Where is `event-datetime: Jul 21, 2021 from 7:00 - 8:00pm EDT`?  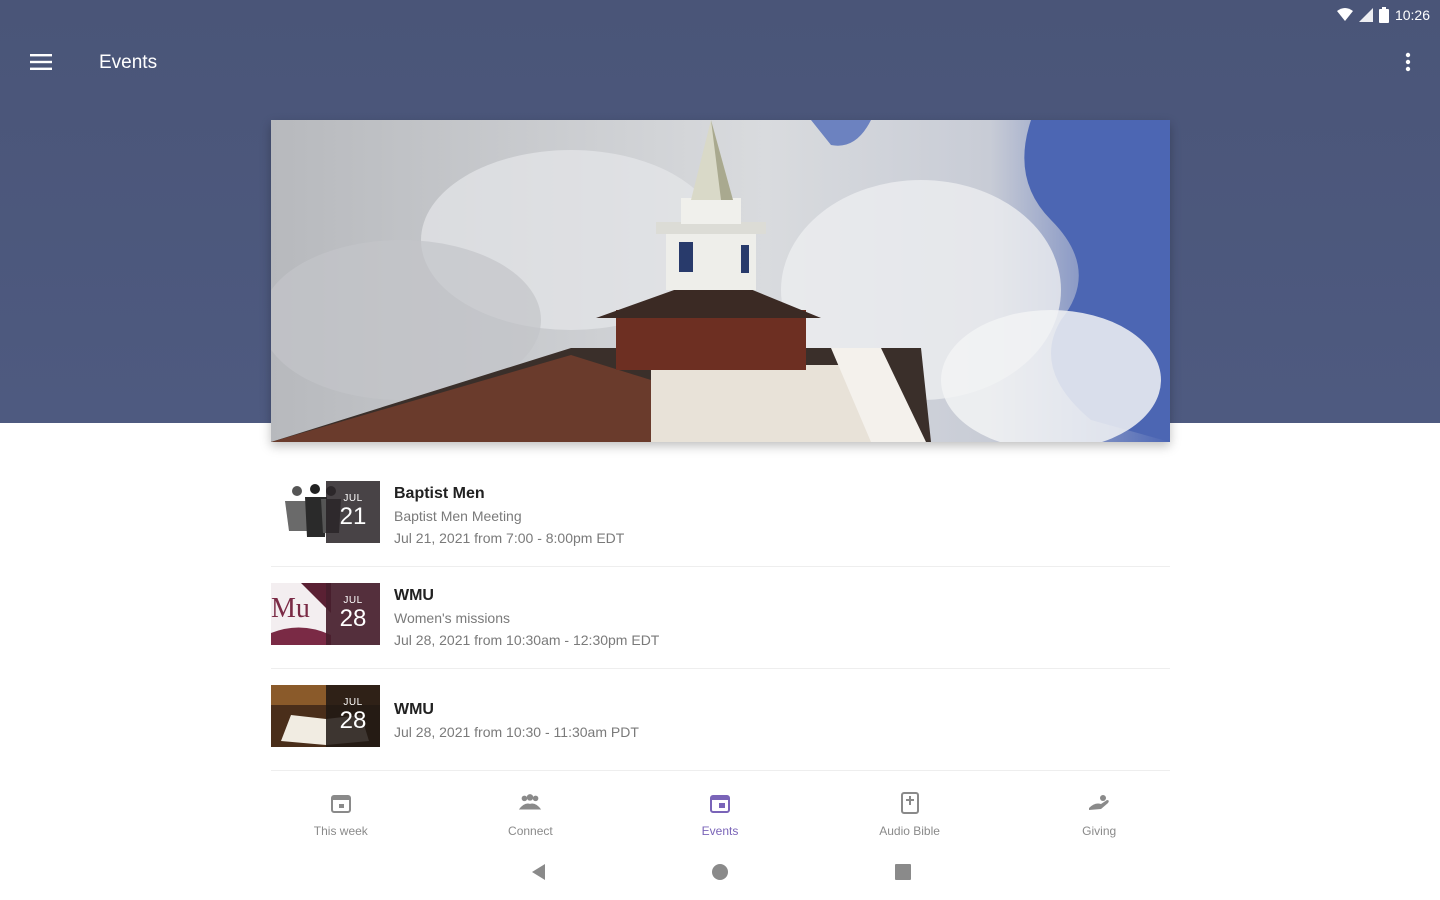 event-datetime: Jul 21, 2021 from 7:00 - 8:00pm EDT is located at coordinates (509, 538).